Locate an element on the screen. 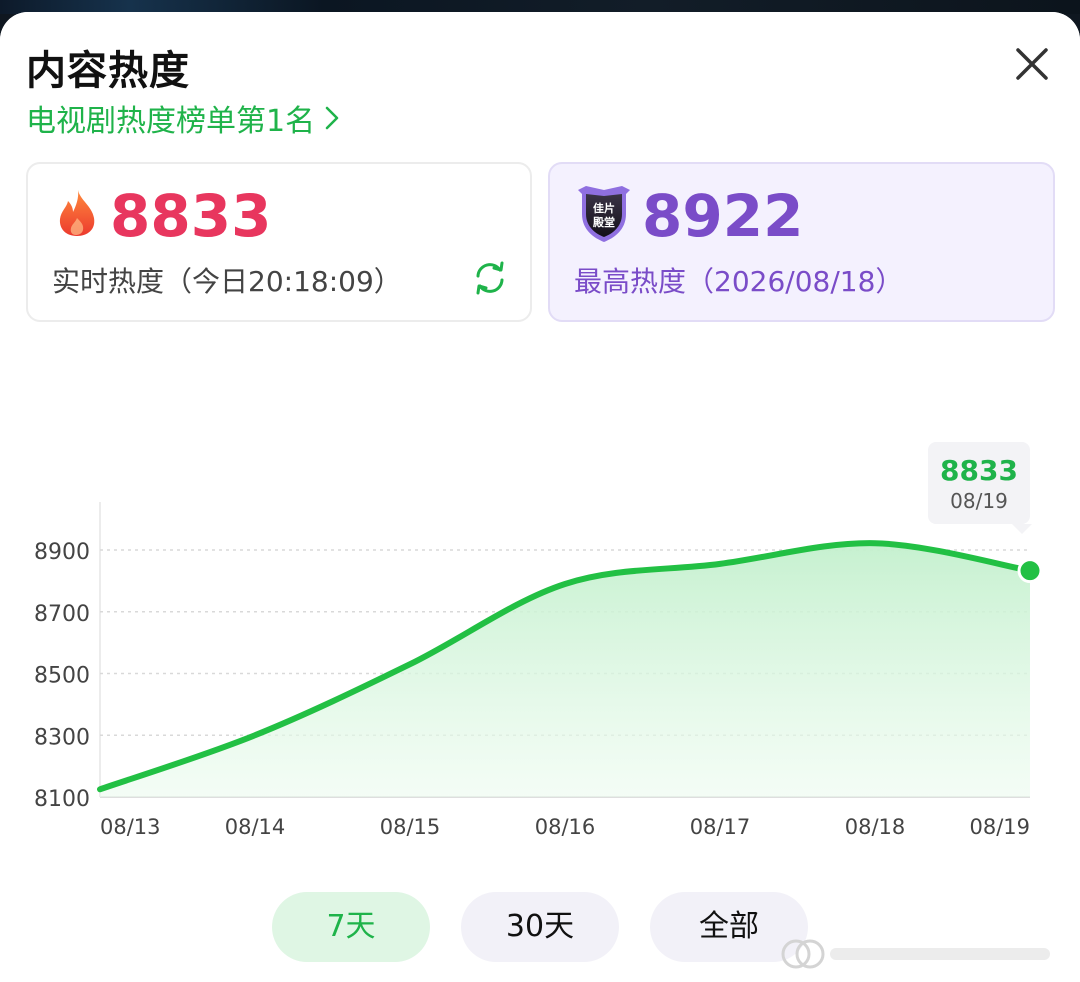 This screenshot has width=1080, height=982. y-tick-label: 8100 is located at coordinates (62, 799).